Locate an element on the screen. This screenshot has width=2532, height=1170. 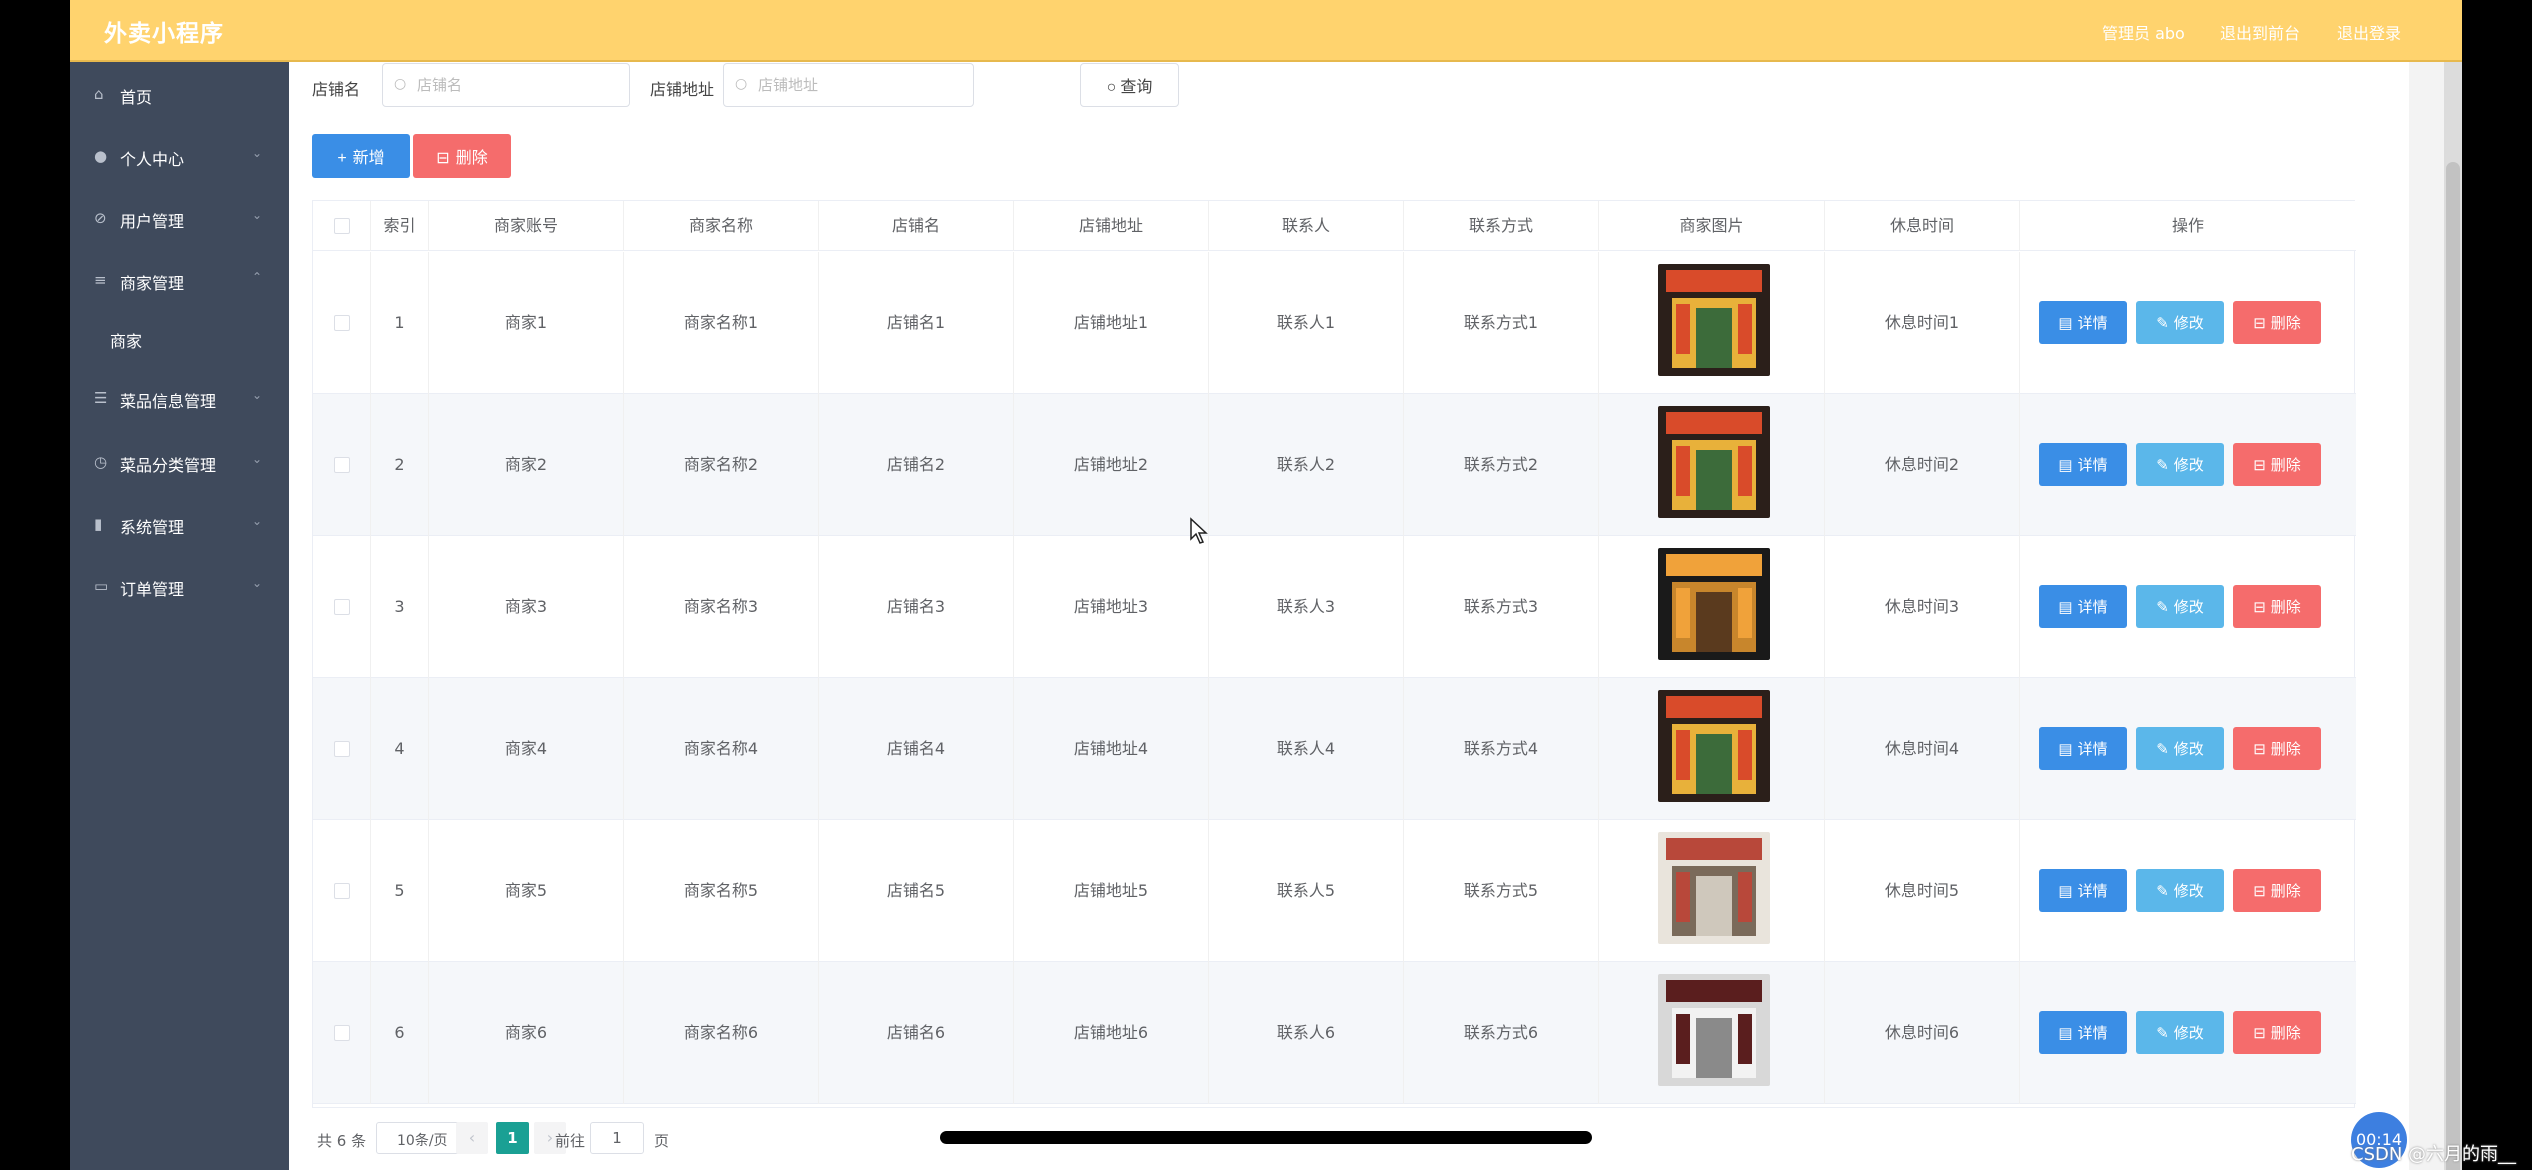
shop-name-input-wrapper: ○ is located at coordinates (506, 85).